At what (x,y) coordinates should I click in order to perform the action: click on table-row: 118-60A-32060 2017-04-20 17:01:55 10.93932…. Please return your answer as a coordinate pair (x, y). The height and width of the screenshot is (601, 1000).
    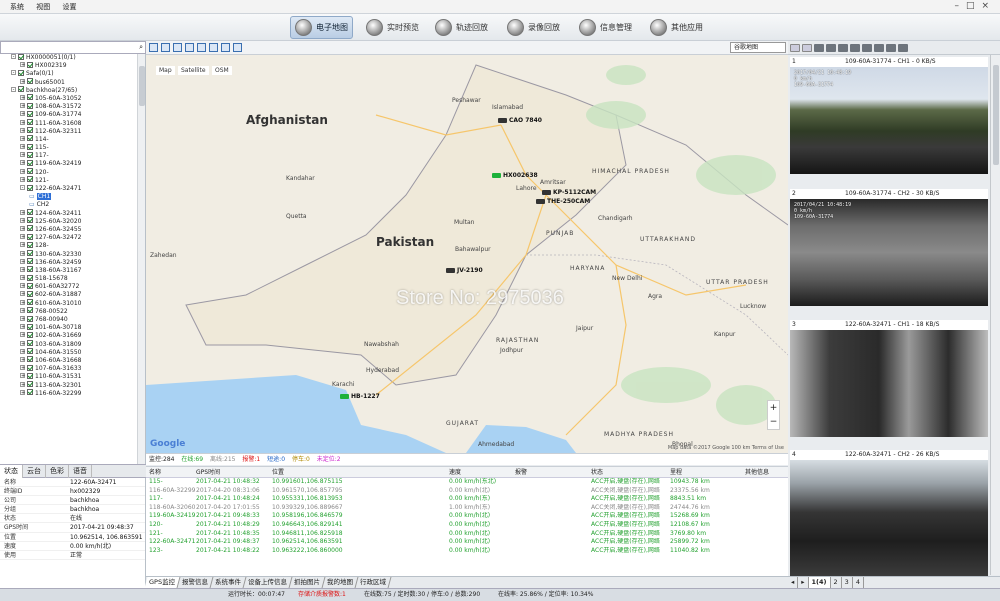
    Looking at the image, I should click on (467, 508).